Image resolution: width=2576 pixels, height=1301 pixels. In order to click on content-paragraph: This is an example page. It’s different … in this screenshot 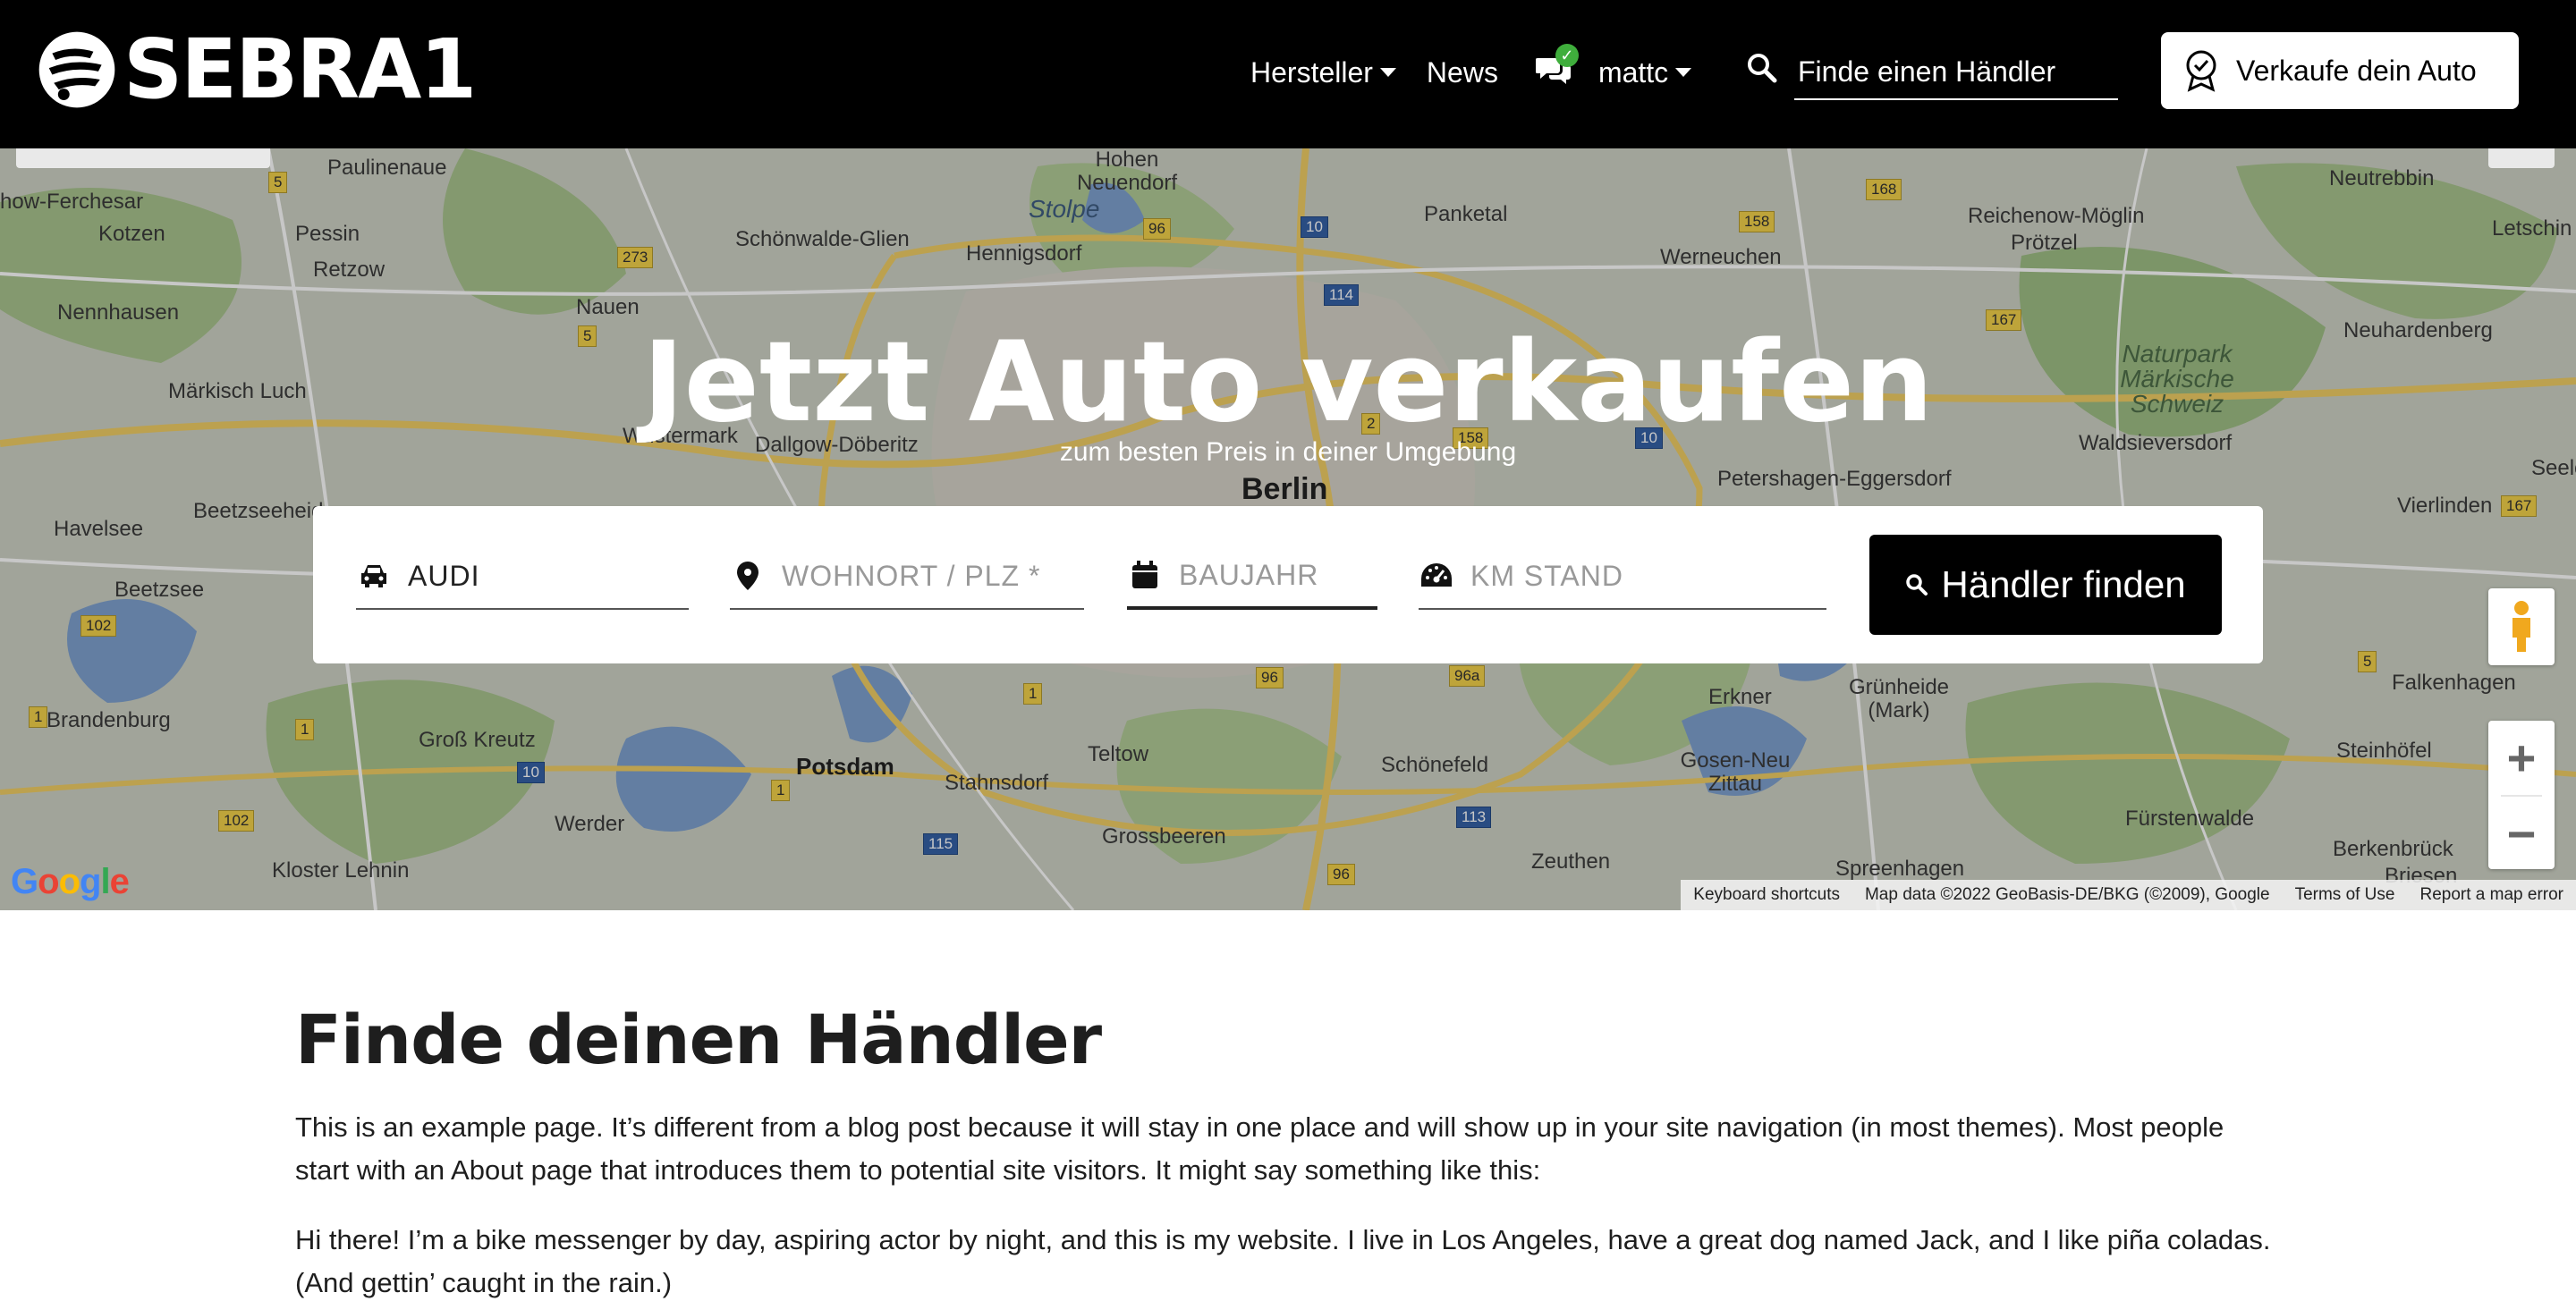, I will do `click(1259, 1149)`.